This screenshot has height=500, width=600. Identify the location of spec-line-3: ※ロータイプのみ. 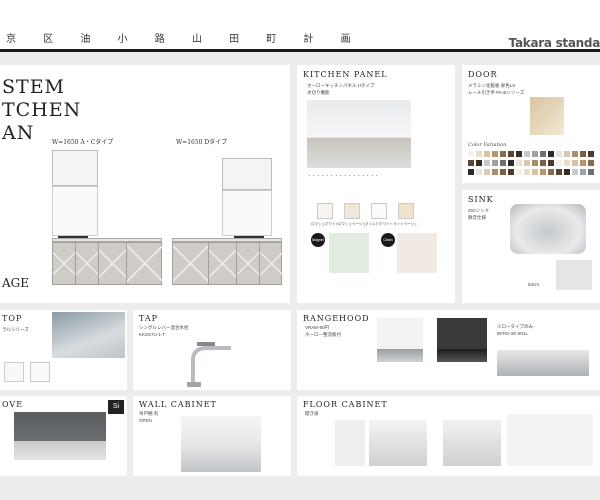
(515, 326).